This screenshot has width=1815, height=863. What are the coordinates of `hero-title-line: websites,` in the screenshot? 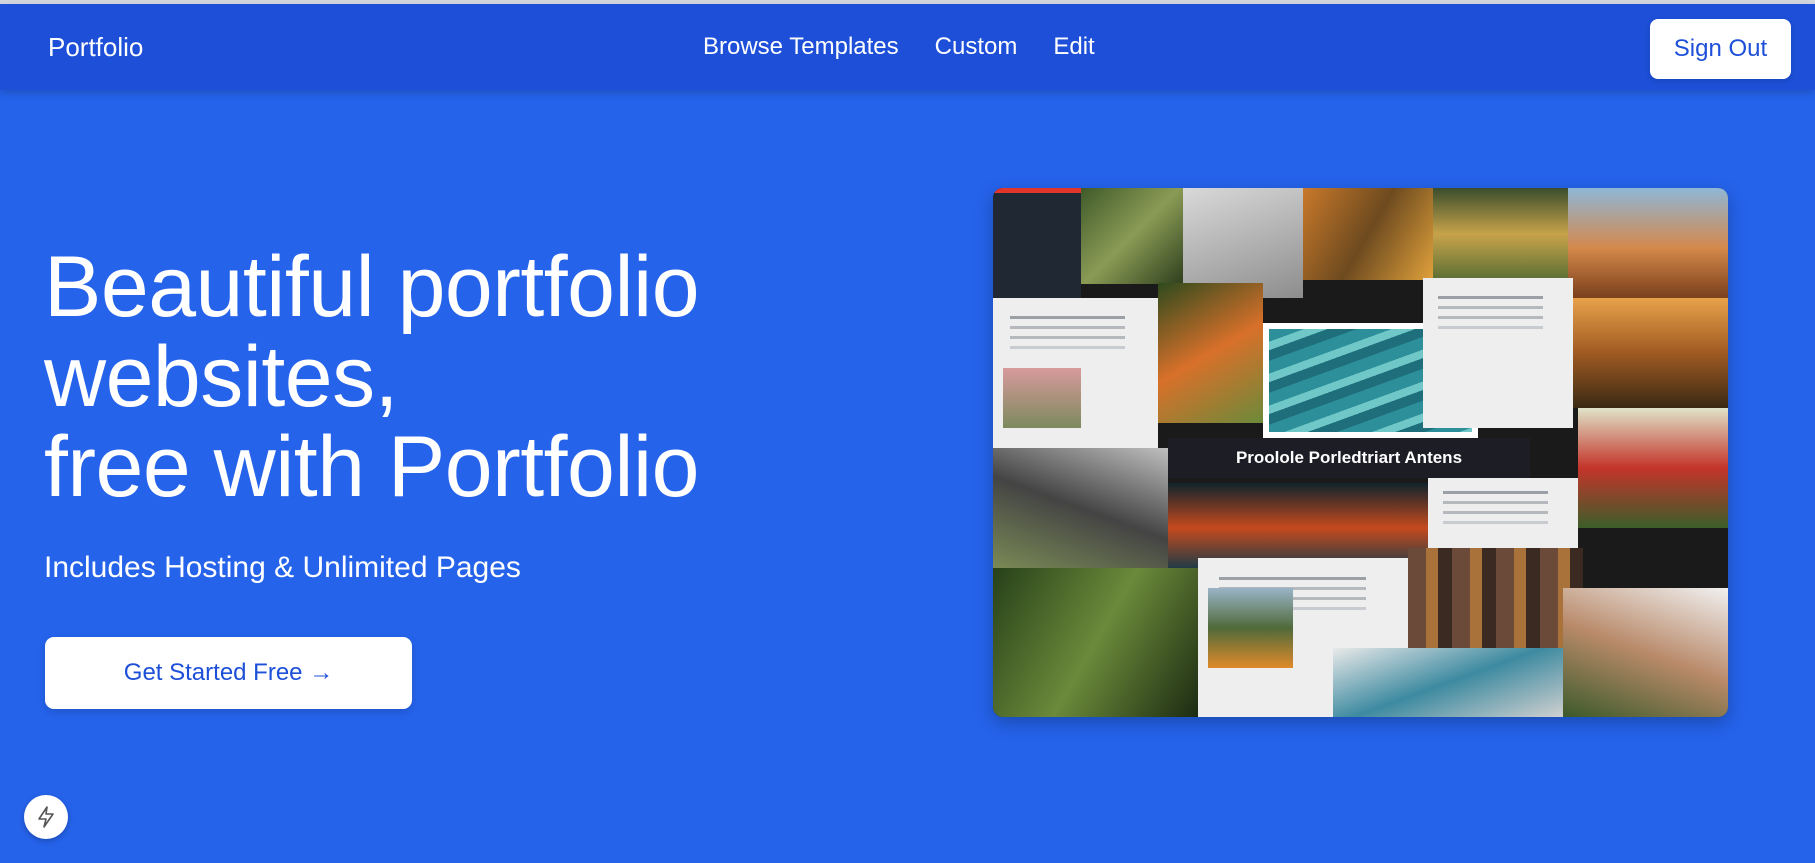 It's located at (221, 377).